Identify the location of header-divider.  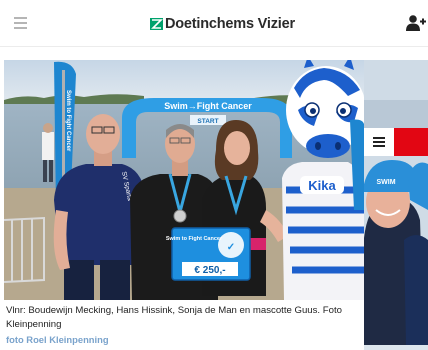
(214, 46).